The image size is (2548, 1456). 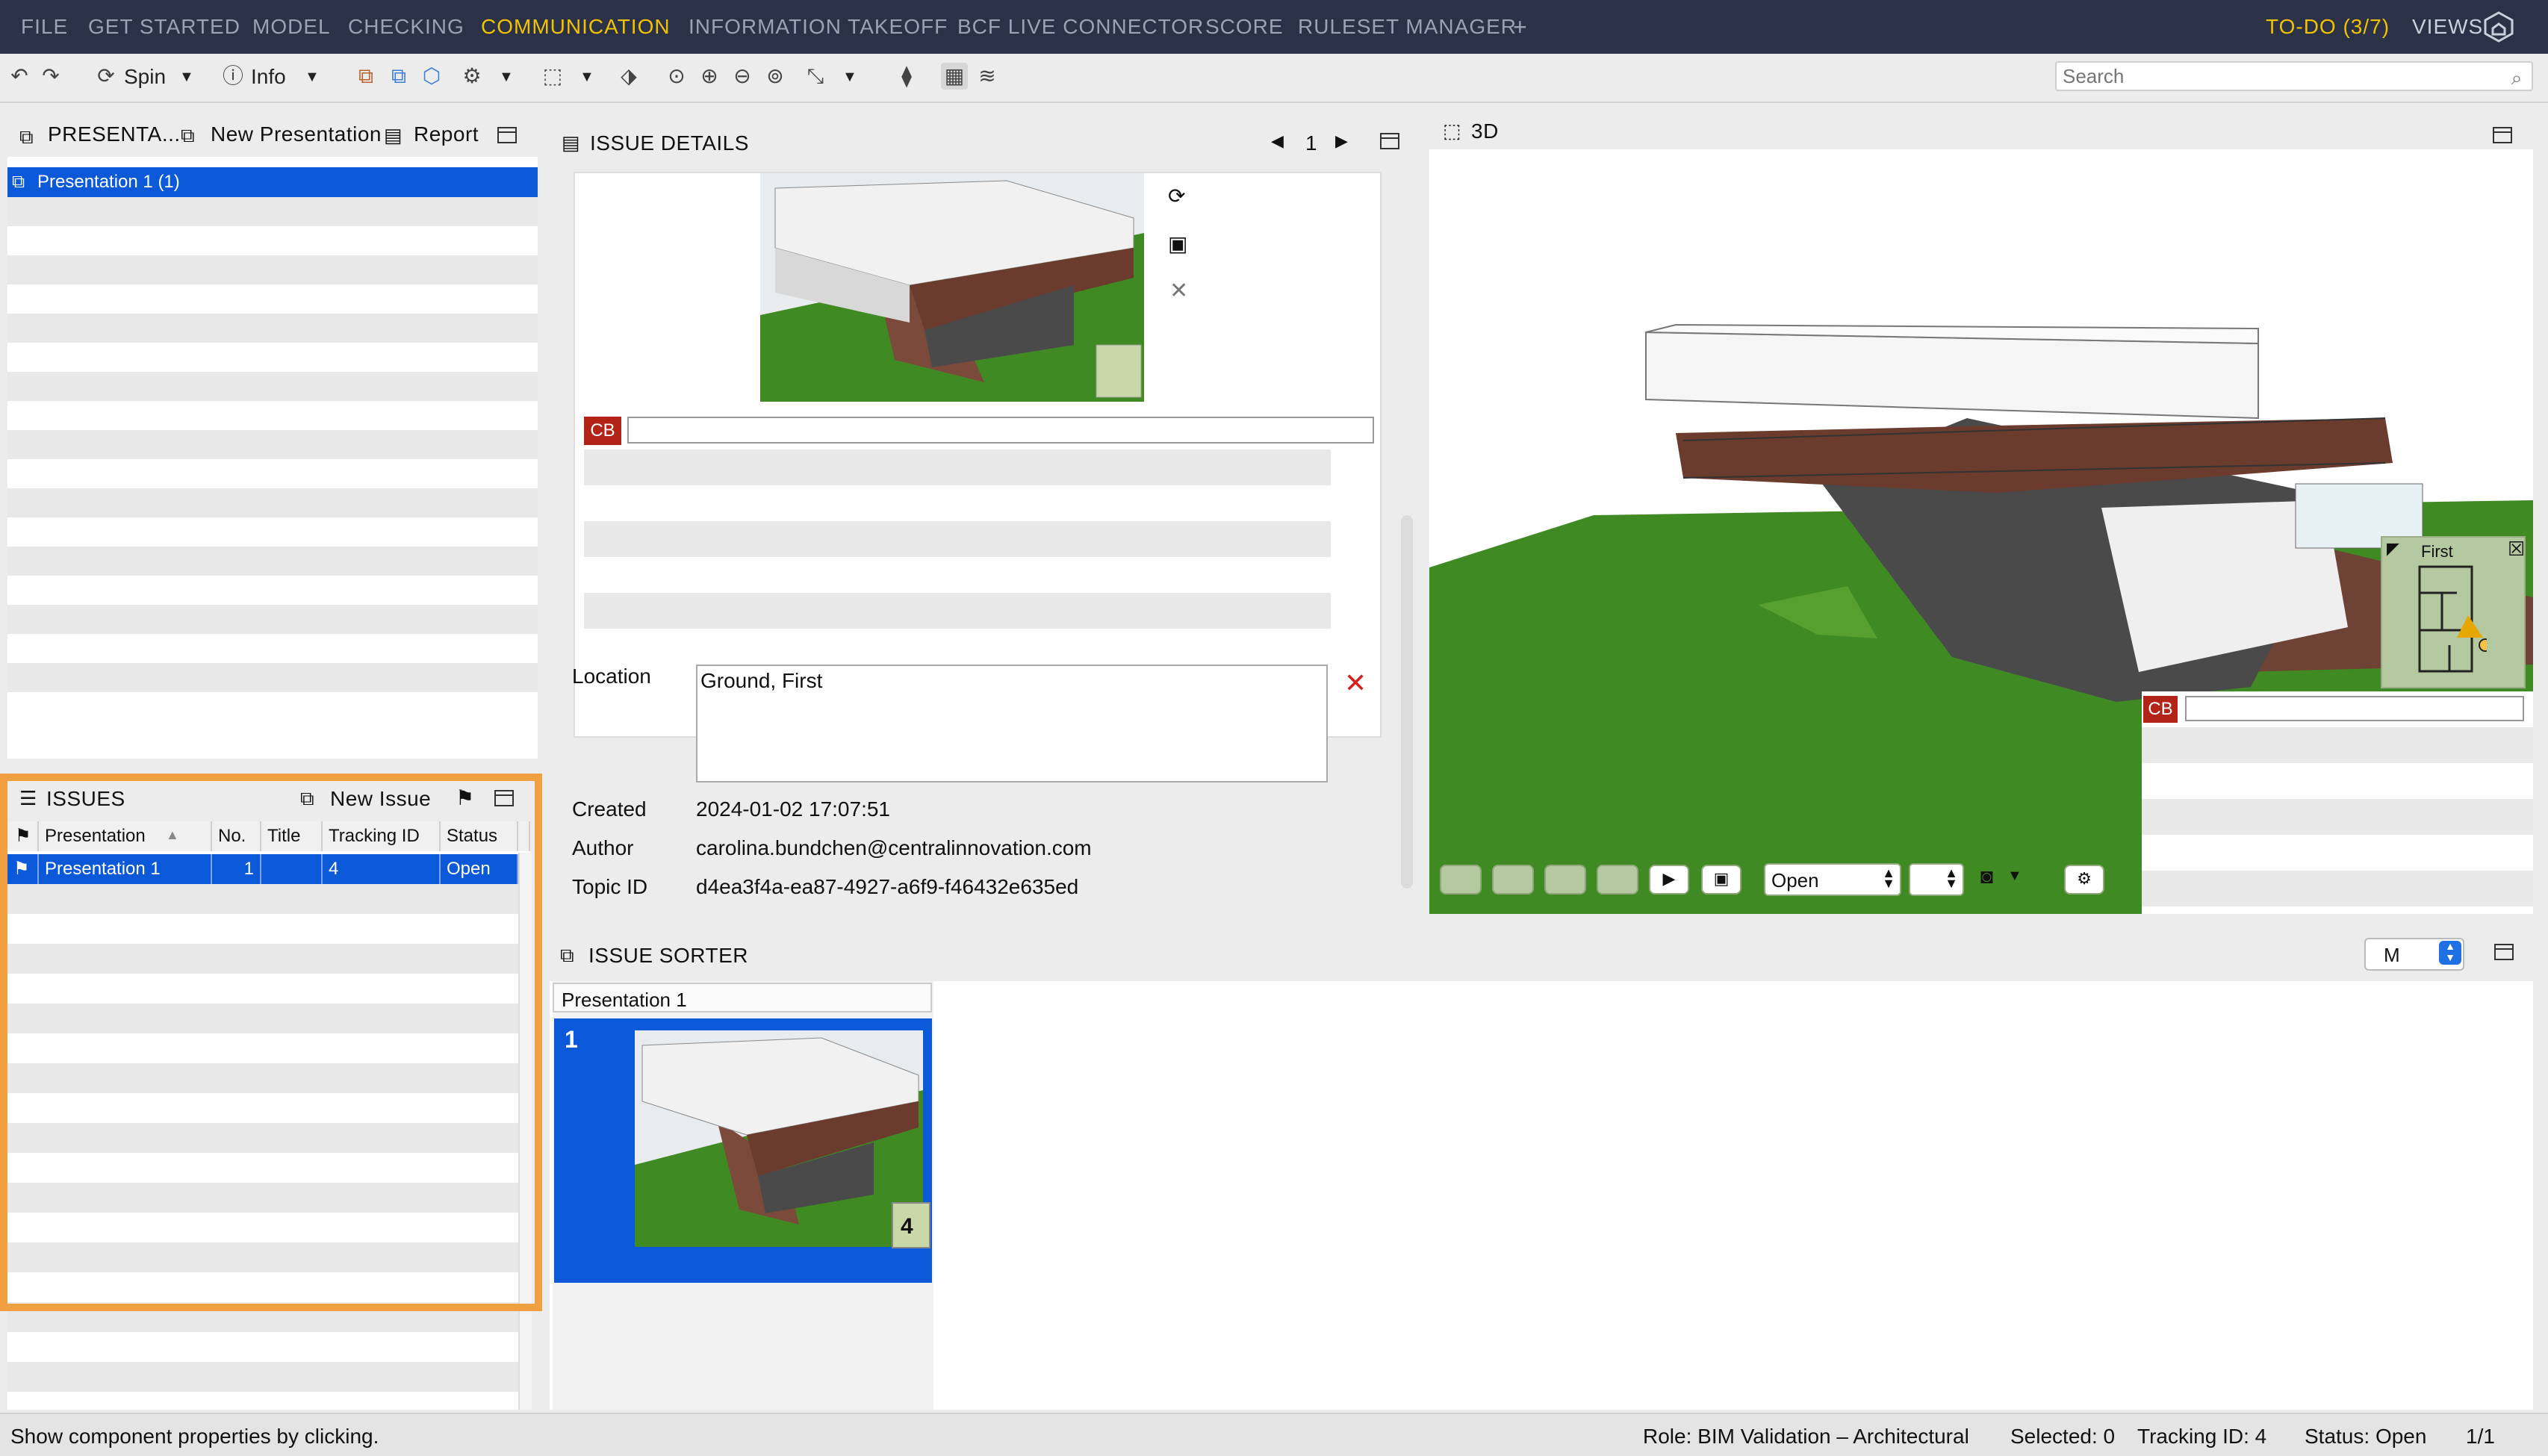 I want to click on info-button: Info, so click(x=268, y=77).